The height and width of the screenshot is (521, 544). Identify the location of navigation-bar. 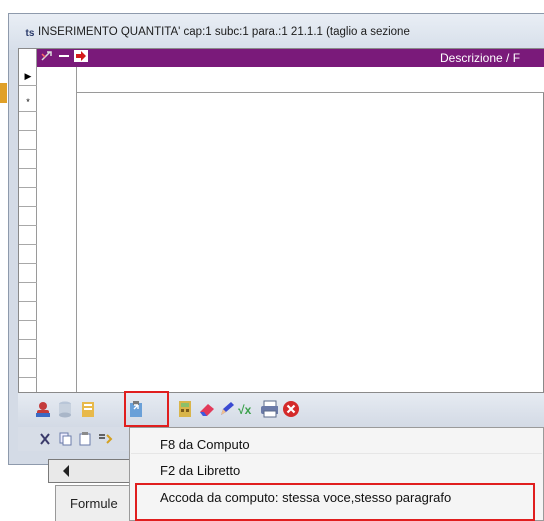
(93, 471).